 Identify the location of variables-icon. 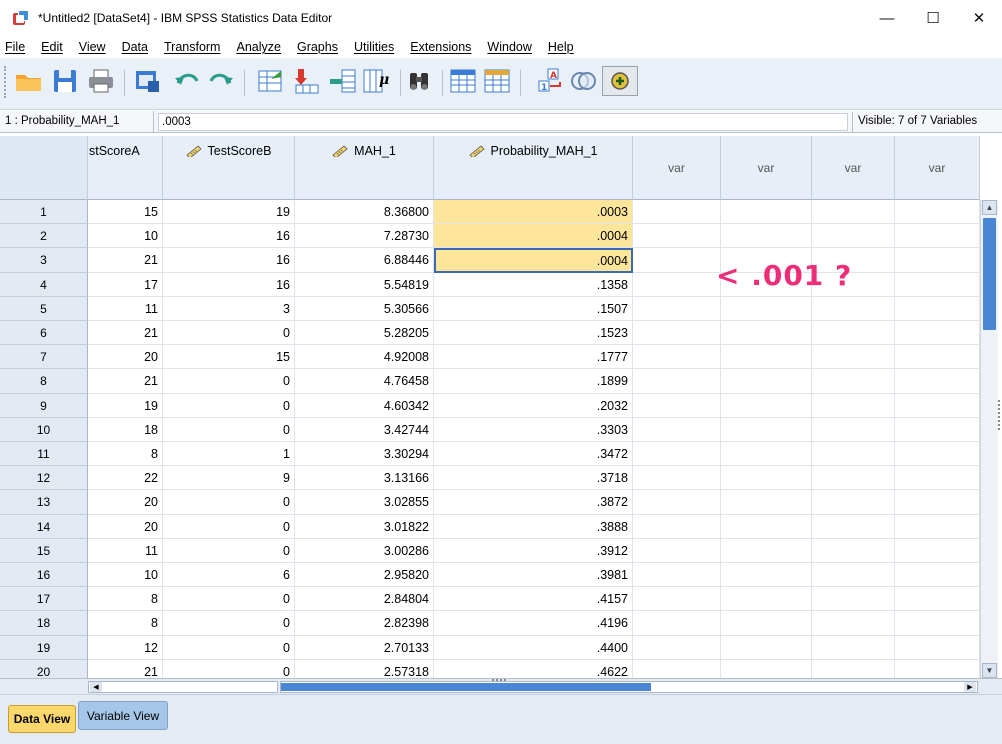
(343, 81).